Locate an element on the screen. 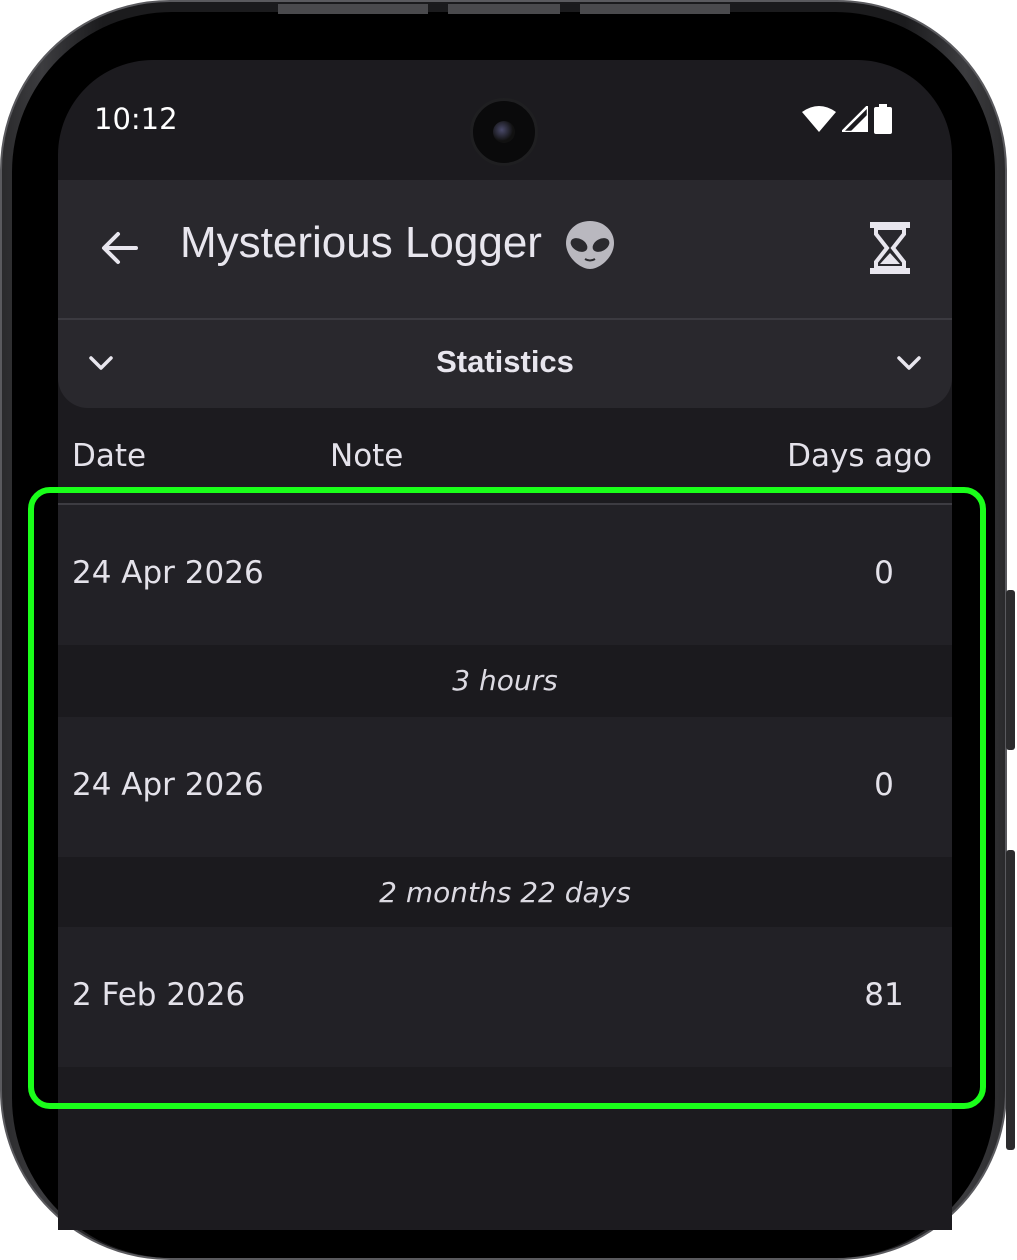 Image resolution: width=1017 pixels, height=1260 pixels. front-camera is located at coordinates (504, 132).